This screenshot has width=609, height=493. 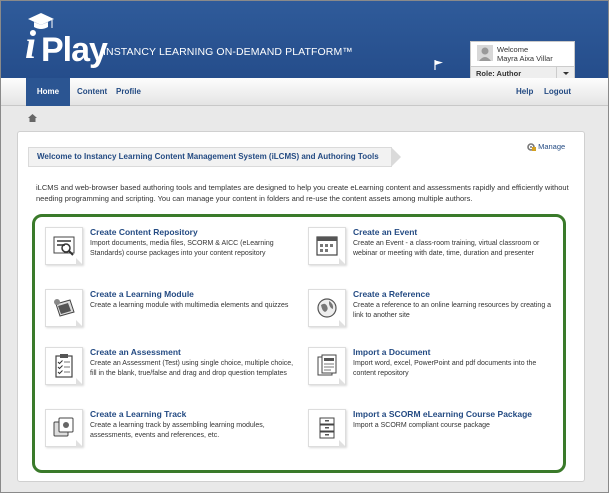 What do you see at coordinates (525, 58) in the screenshot?
I see `user-name: Mayra Aixa Villar` at bounding box center [525, 58].